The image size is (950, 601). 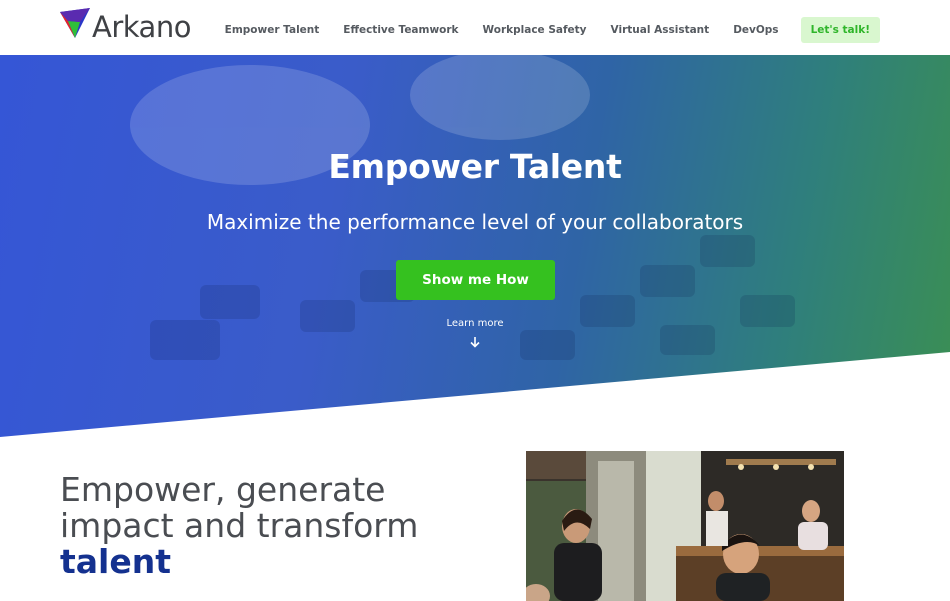 I want to click on heading-accent: talent, so click(x=116, y=561).